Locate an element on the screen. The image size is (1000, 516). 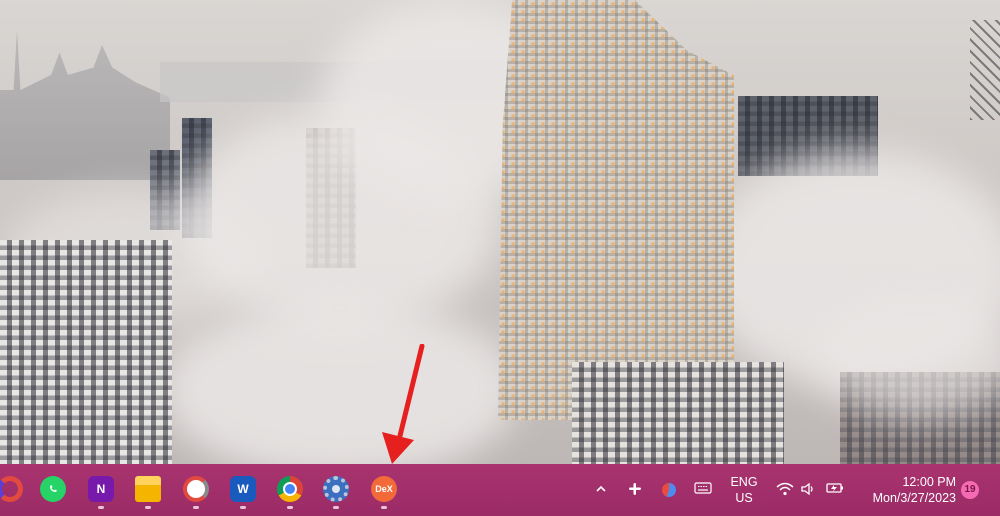
notification-badge: 19 is located at coordinates (970, 490).